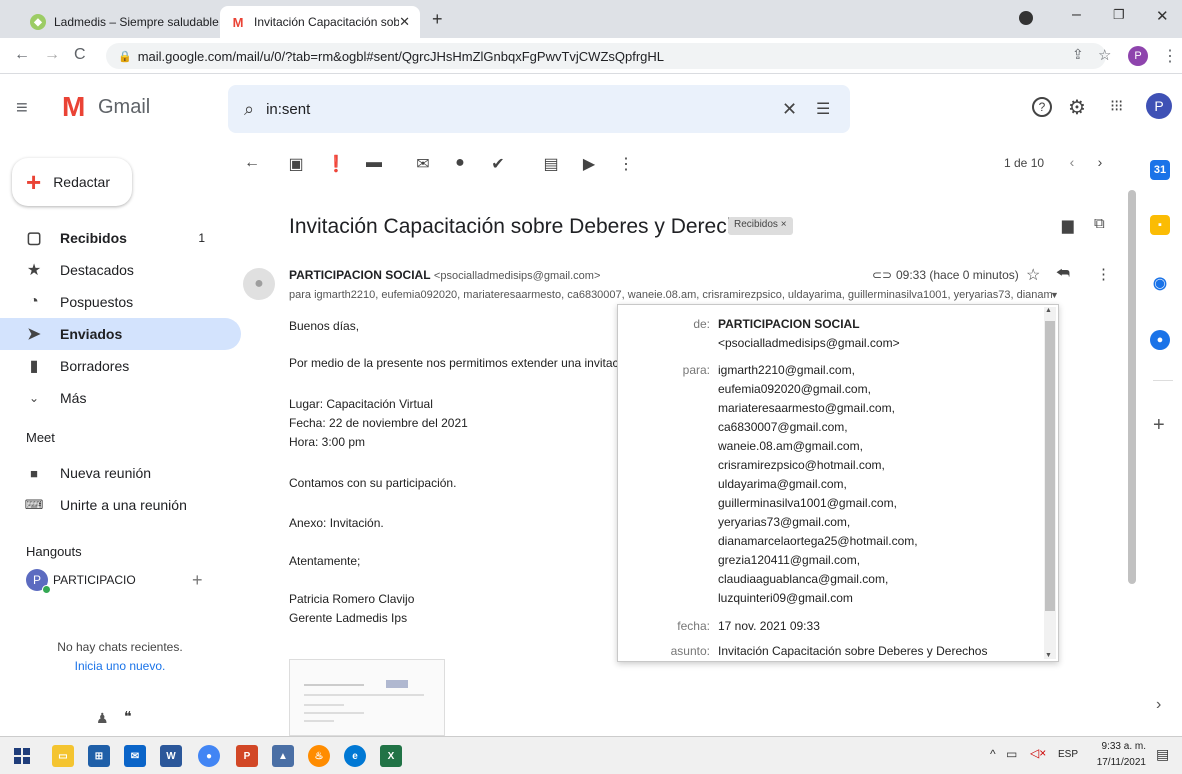 Image resolution: width=1182 pixels, height=774 pixels. I want to click on expand-rail-icon: ›, so click(1158, 705).